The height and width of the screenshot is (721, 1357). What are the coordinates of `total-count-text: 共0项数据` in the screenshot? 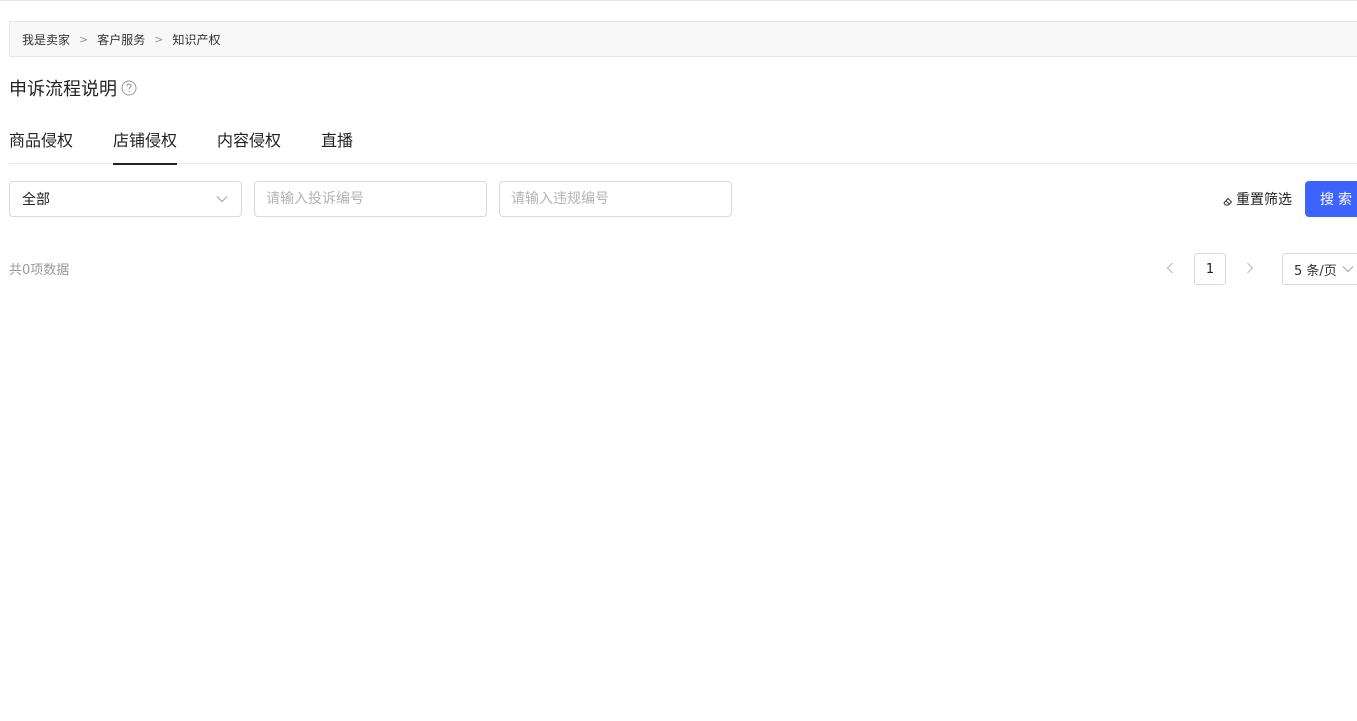 It's located at (39, 270).